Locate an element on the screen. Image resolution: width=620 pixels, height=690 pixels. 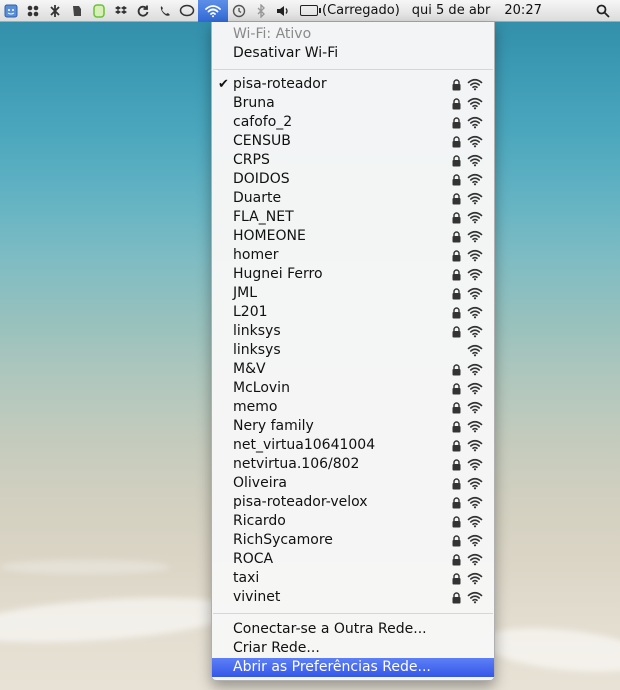
evernote-icon is located at coordinates (77, 11).